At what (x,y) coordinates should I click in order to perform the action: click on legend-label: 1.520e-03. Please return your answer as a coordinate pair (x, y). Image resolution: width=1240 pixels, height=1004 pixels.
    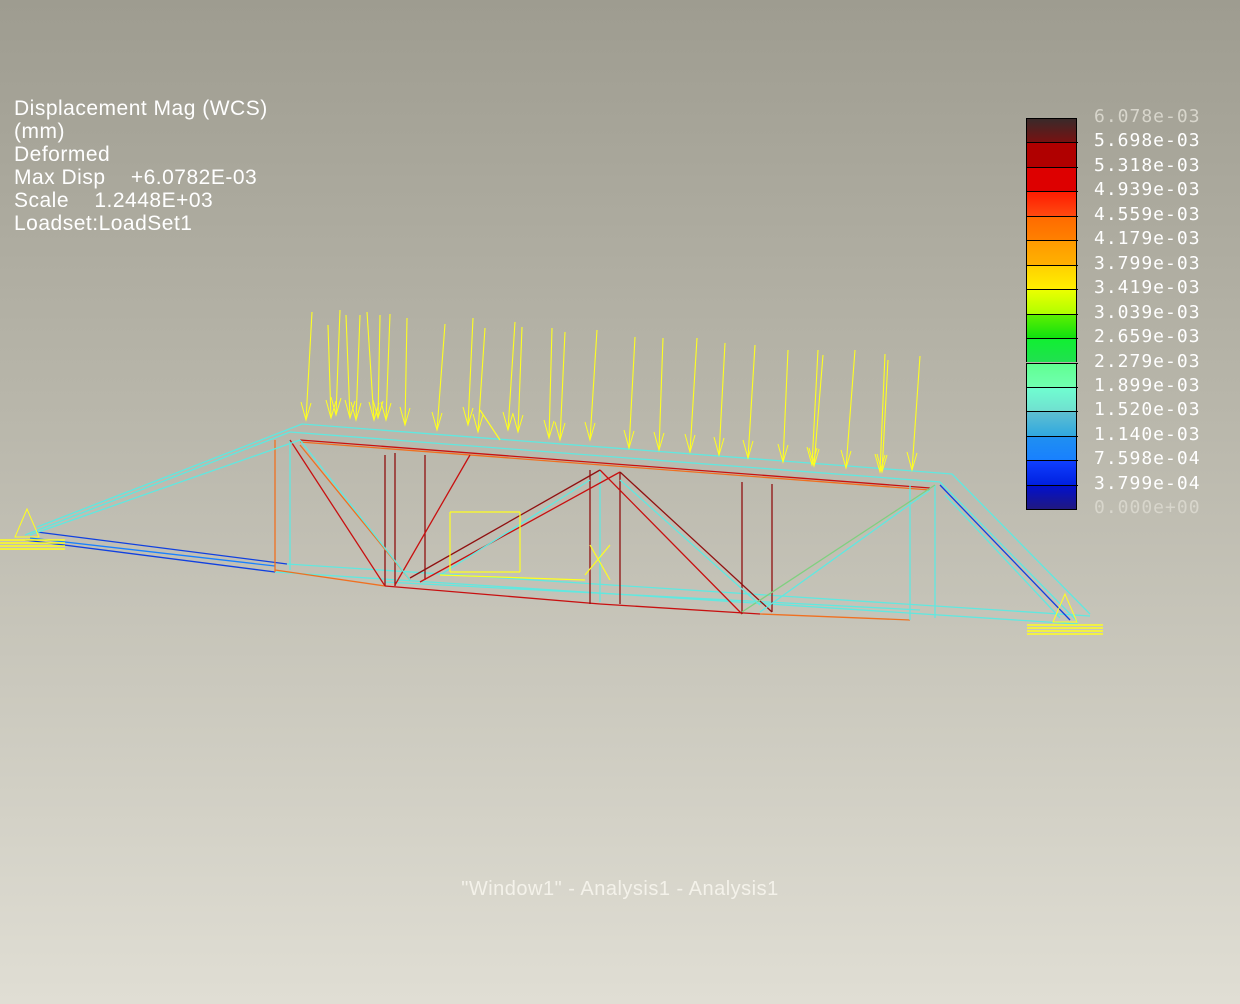
    Looking at the image, I should click on (1147, 410).